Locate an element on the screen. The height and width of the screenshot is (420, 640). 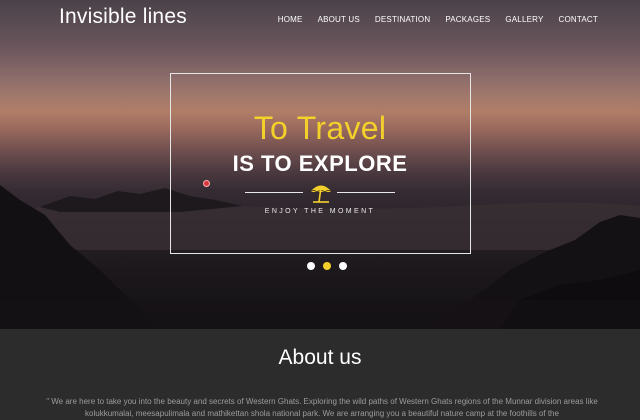
hero-subtitle: IS TO EXPLORE is located at coordinates (320, 163).